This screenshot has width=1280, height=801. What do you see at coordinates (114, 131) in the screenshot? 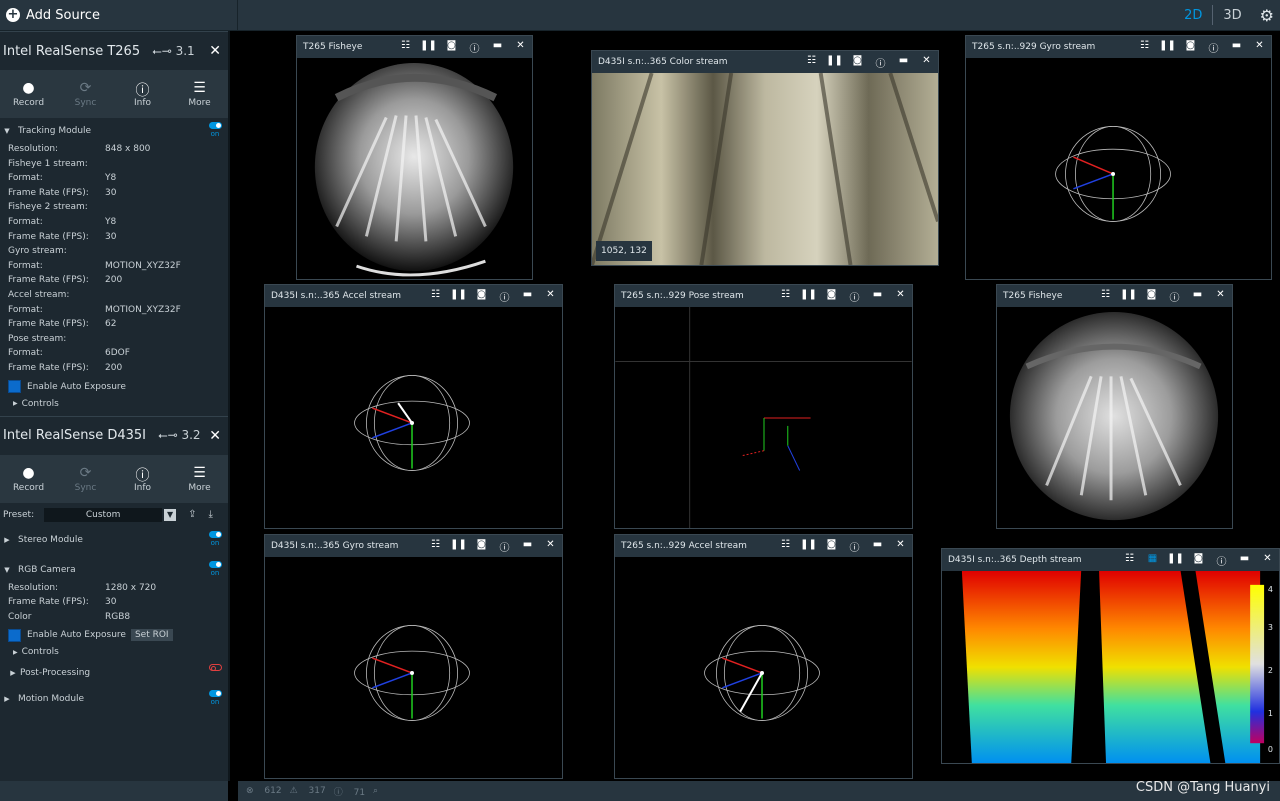
I see `module-tracking: ▼ Tracking Module on` at bounding box center [114, 131].